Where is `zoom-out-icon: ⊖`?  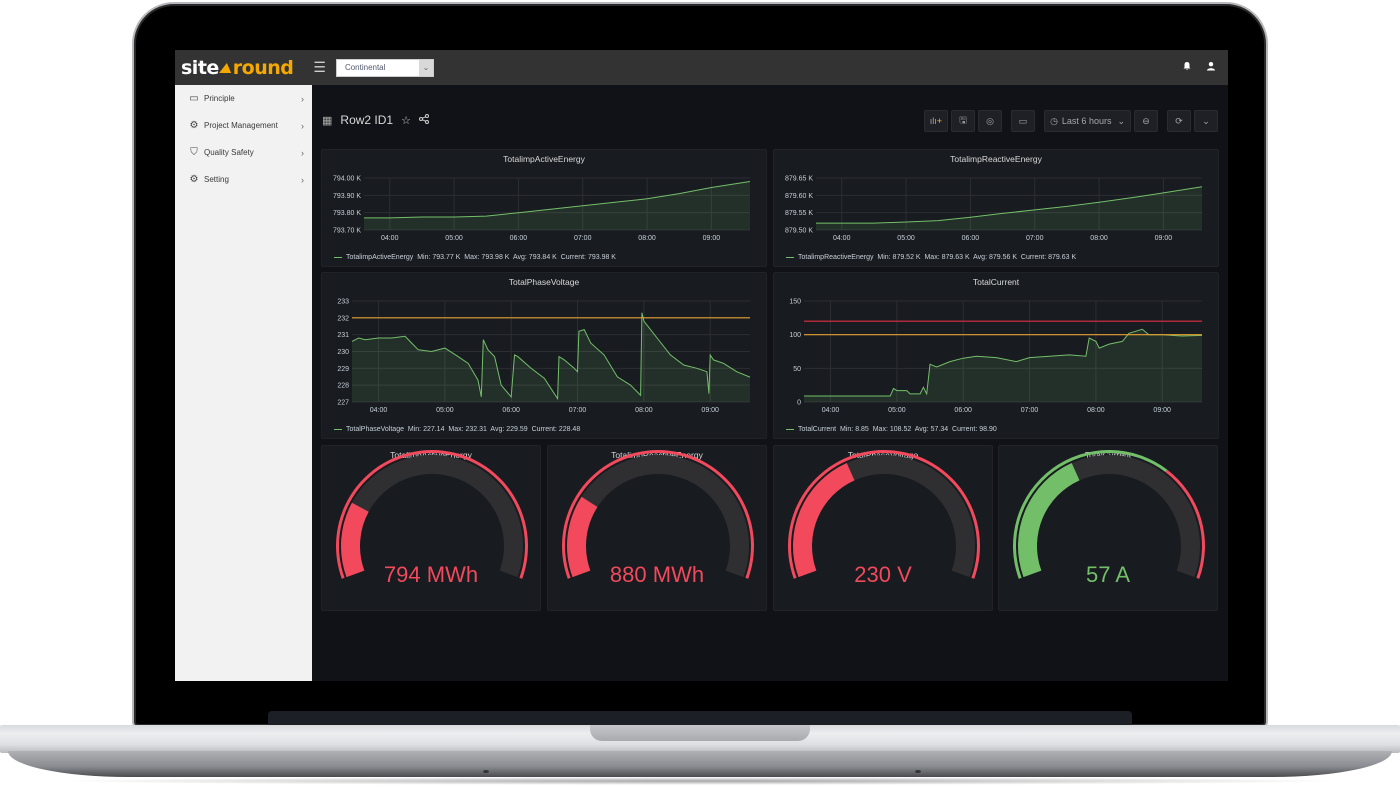
zoom-out-icon: ⊖ is located at coordinates (1146, 120).